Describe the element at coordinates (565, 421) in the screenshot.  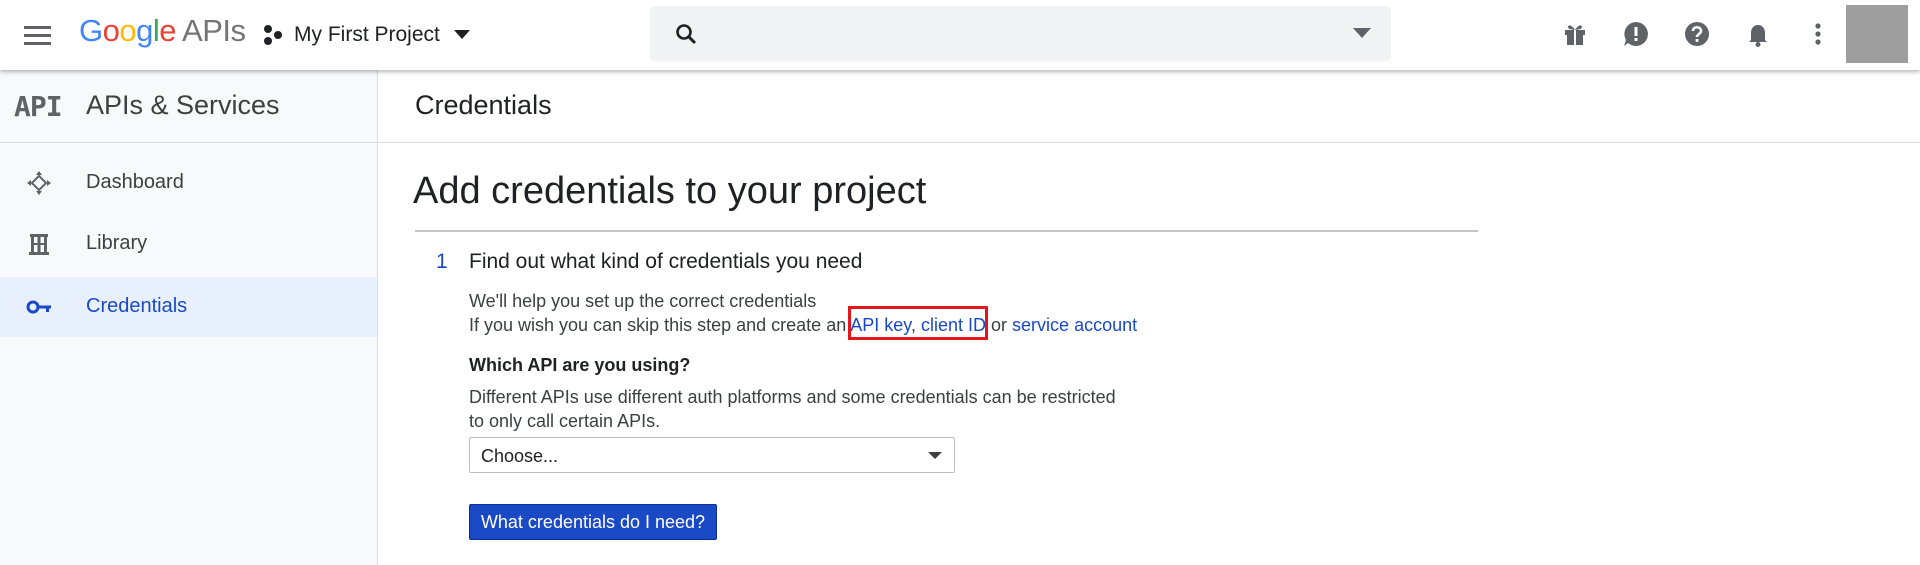
I see `api-description-line-2: to only call certain APIs.` at that location.